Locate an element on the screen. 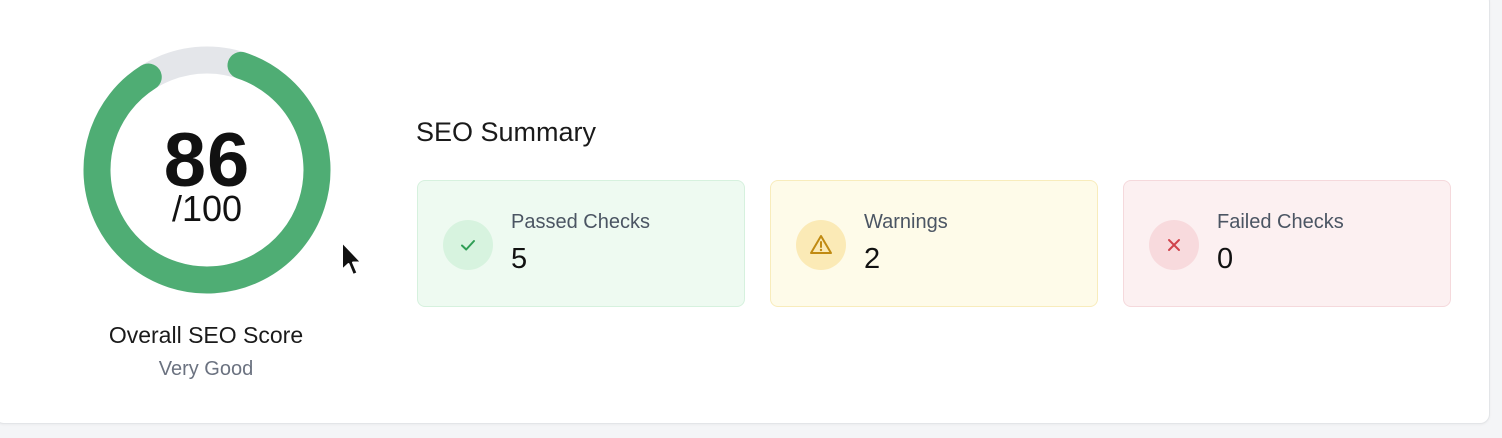 This screenshot has height=438, width=1502. score-max: /100 is located at coordinates (207, 208).